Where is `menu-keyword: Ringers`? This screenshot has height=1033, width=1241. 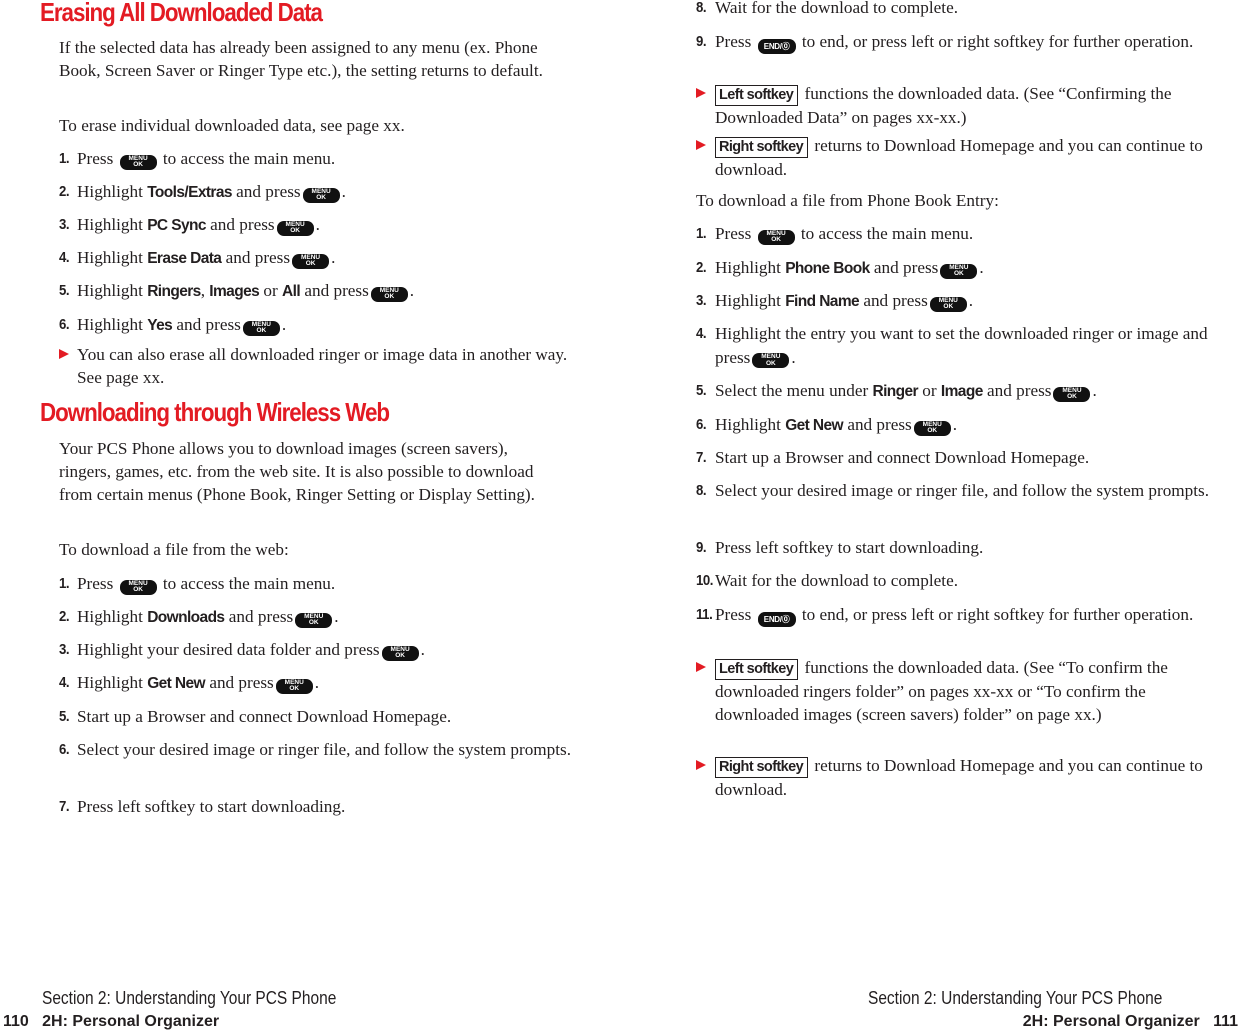 menu-keyword: Ringers is located at coordinates (174, 291).